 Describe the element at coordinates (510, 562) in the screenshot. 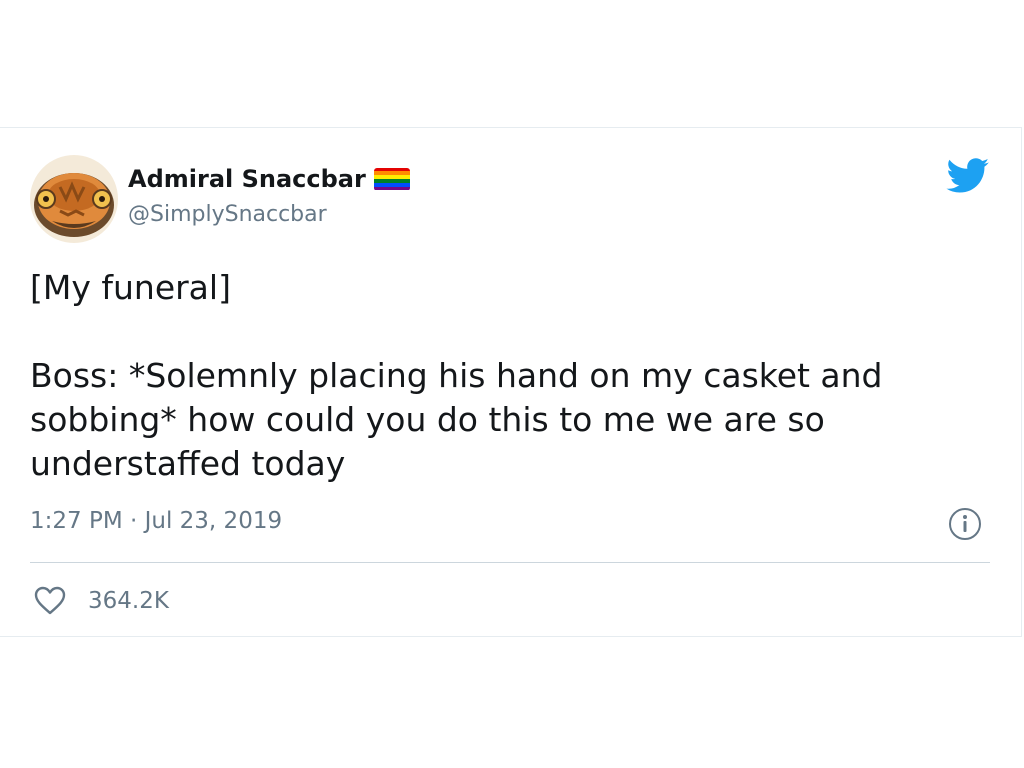

I see `divider` at that location.